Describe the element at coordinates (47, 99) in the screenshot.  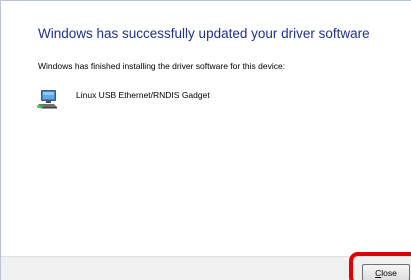
I see `network-adapter-icon` at that location.